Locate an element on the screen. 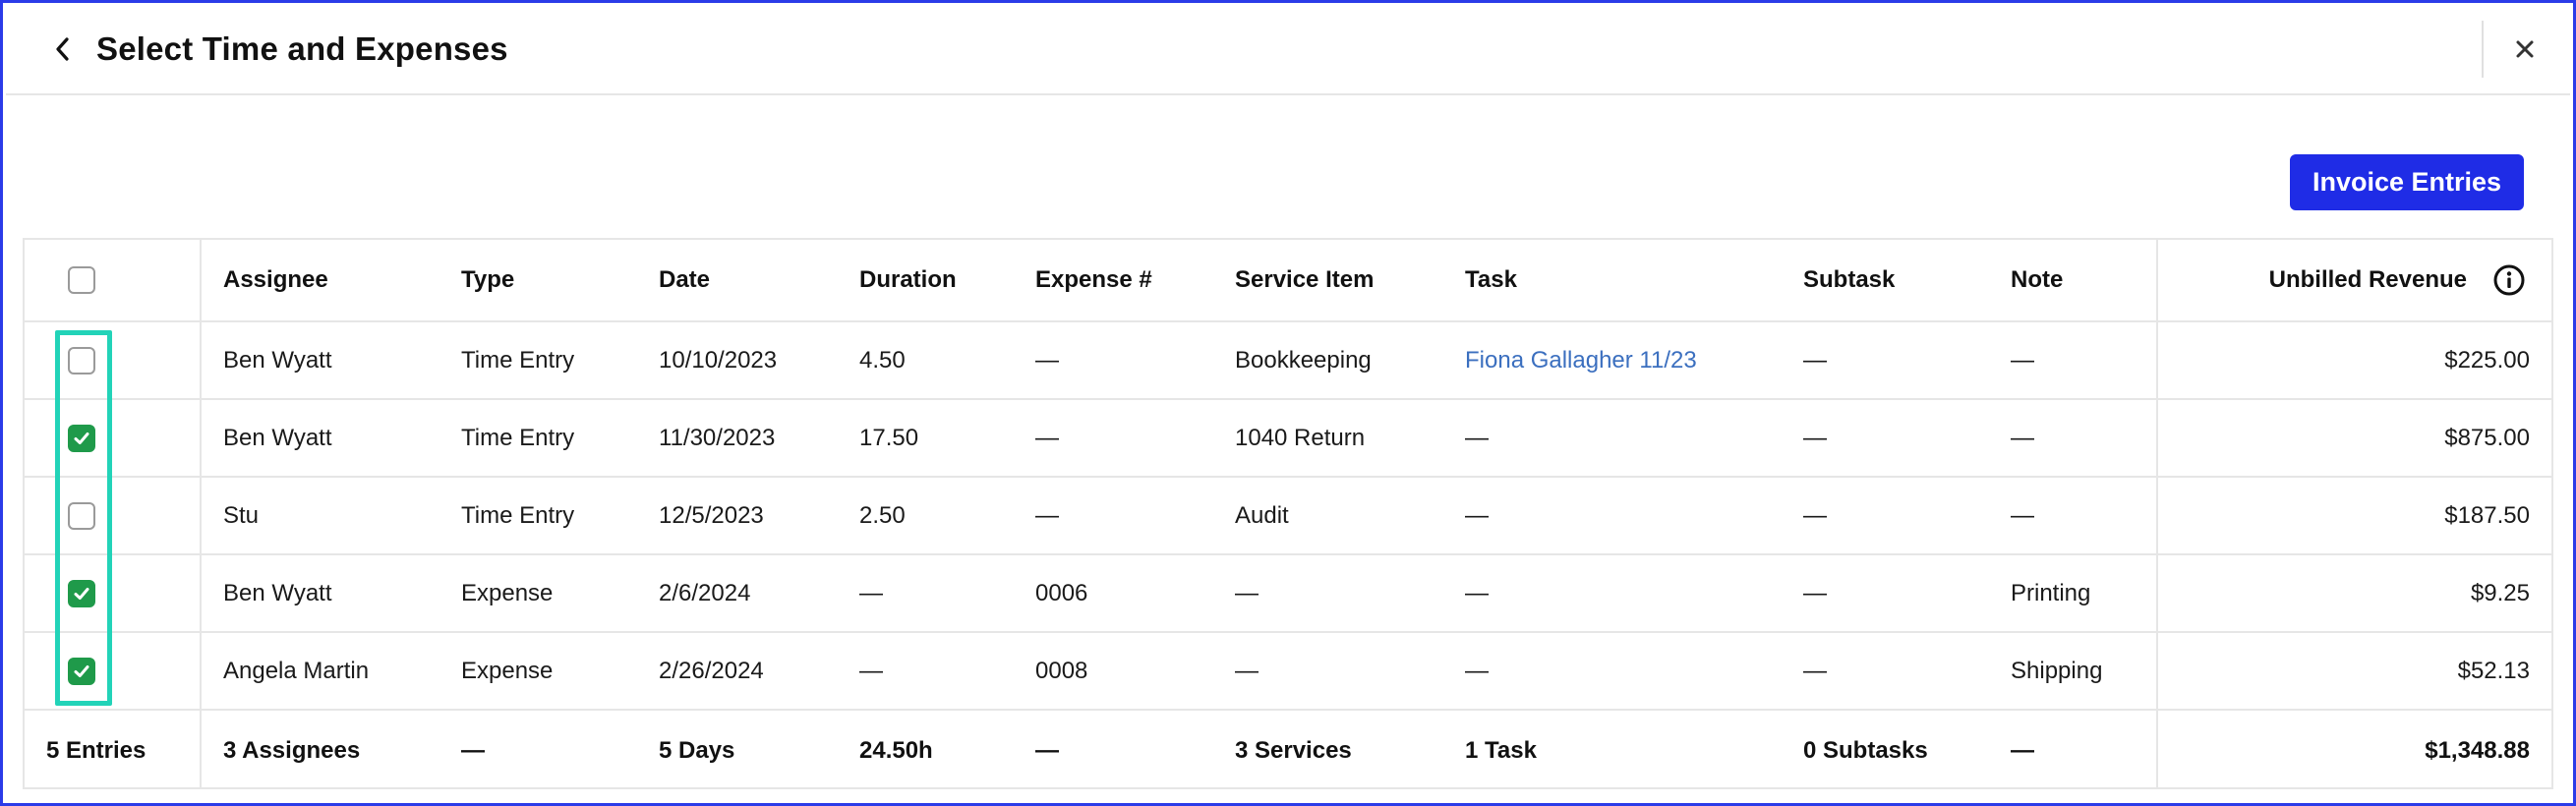  column-header-subtask: Subtask is located at coordinates (1849, 280).